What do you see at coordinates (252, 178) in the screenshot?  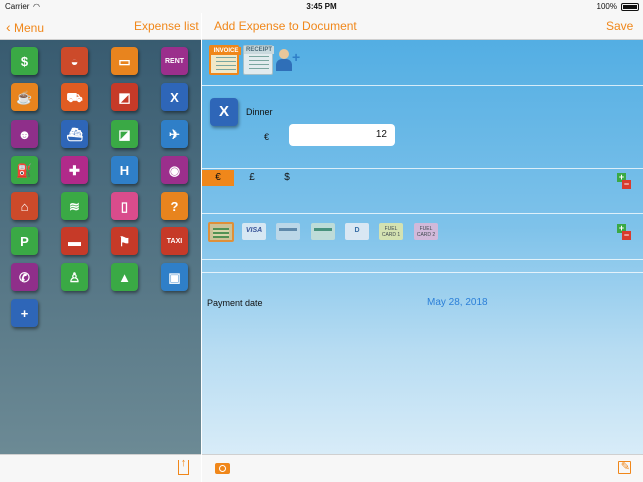 I see `currency-pound: £` at bounding box center [252, 178].